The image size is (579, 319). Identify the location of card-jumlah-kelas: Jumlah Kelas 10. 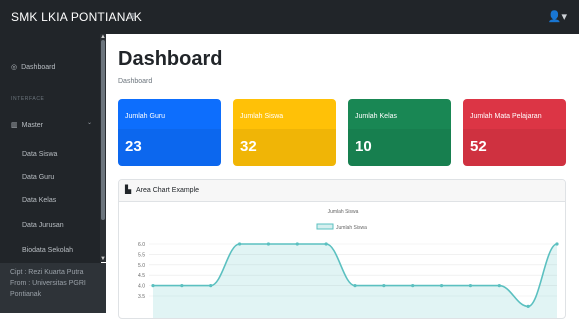
(399, 132).